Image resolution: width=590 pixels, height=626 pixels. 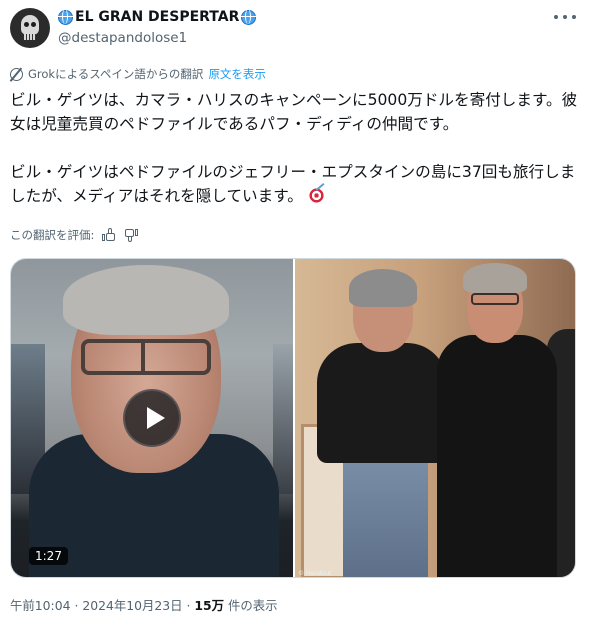 What do you see at coordinates (26, 24) in the screenshot?
I see `skull-eye-left` at bounding box center [26, 24].